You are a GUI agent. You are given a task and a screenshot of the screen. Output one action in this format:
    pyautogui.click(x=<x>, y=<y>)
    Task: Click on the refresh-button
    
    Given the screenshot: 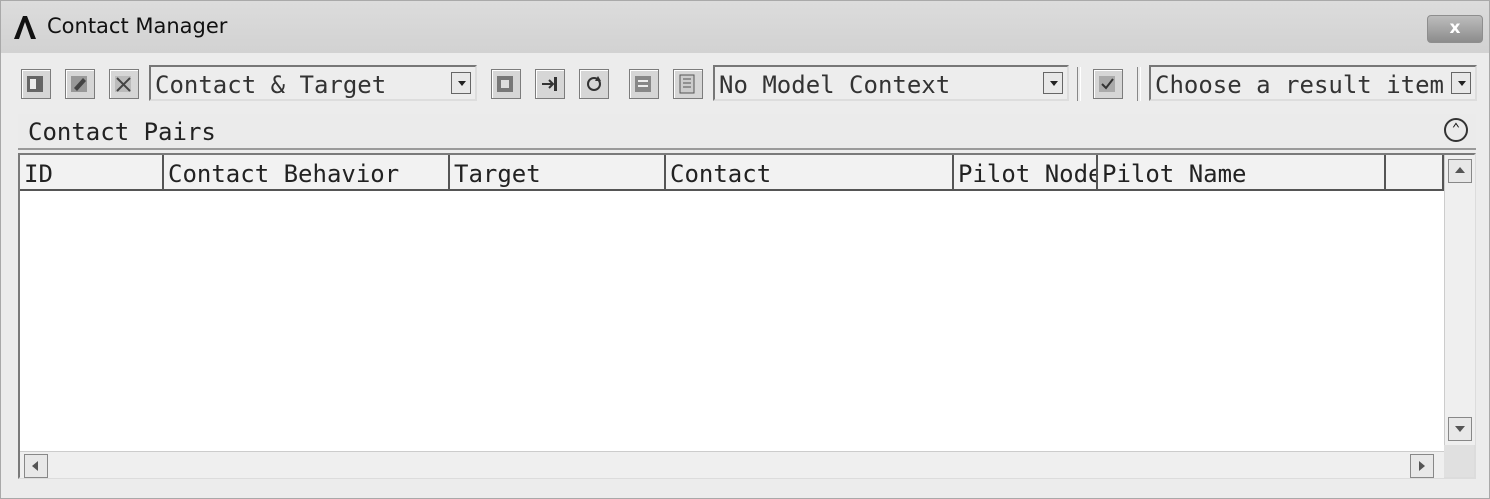 What is the action you would take?
    pyautogui.click(x=594, y=84)
    